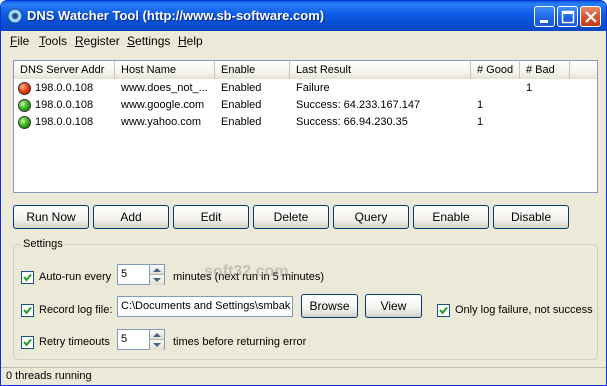 Image resolution: width=607 pixels, height=386 pixels. Describe the element at coordinates (49, 376) in the screenshot. I see `status-text: 0 threads running` at that location.